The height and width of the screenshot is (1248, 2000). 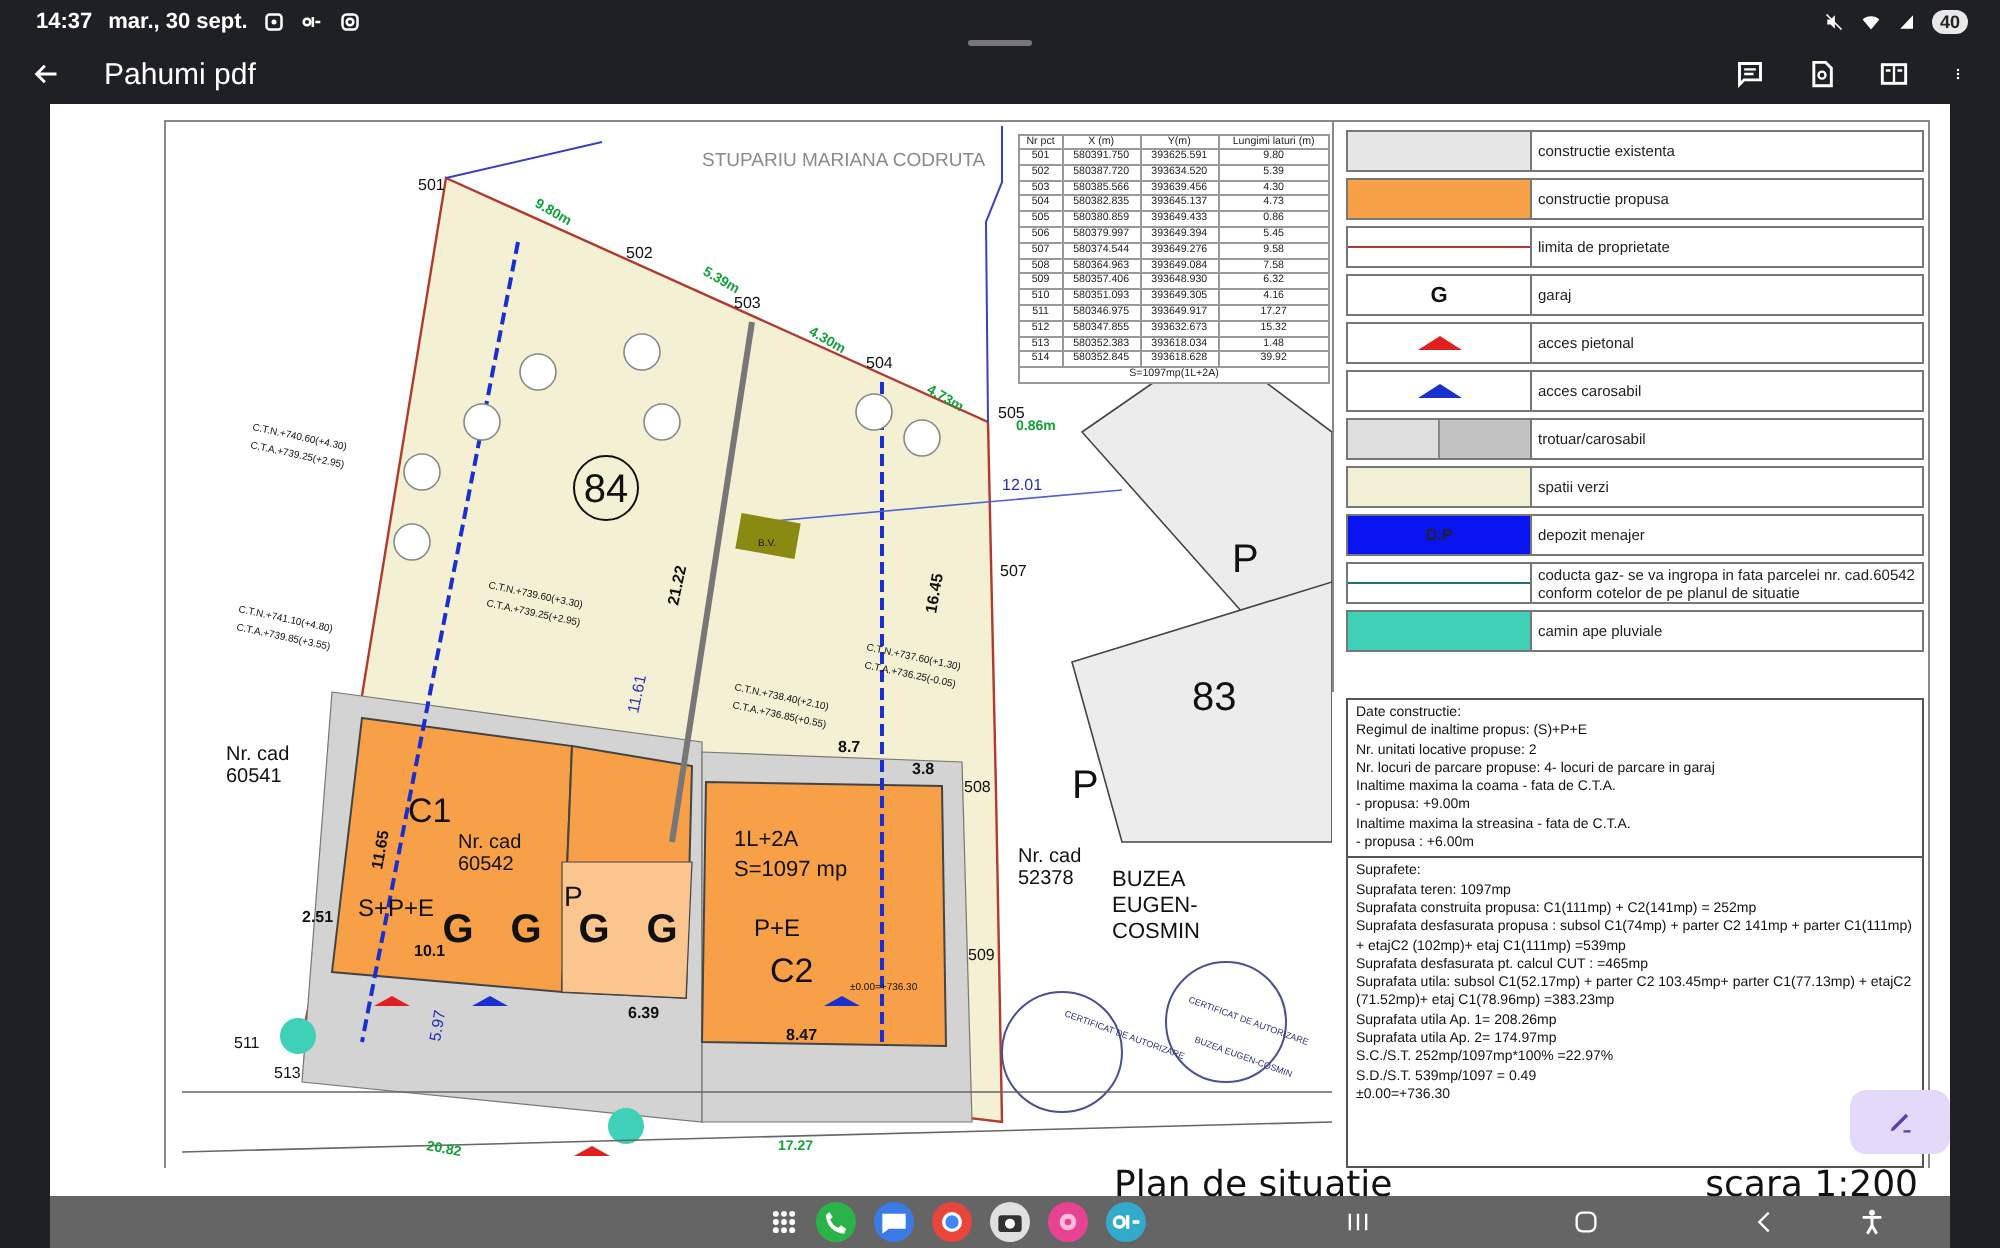 What do you see at coordinates (1358, 1222) in the screenshot?
I see `recent-apps-icon` at bounding box center [1358, 1222].